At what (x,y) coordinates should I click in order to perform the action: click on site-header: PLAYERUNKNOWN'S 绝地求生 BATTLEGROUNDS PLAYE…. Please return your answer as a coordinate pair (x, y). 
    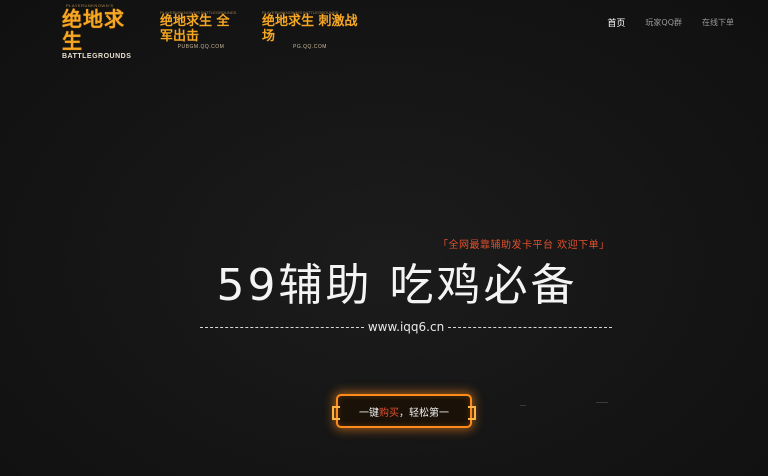
    Looking at the image, I should click on (384, 30).